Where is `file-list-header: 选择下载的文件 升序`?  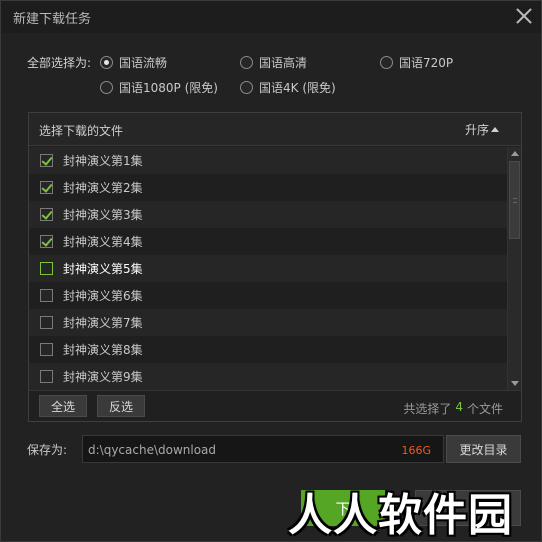 file-list-header: 选择下载的文件 升序 is located at coordinates (275, 129).